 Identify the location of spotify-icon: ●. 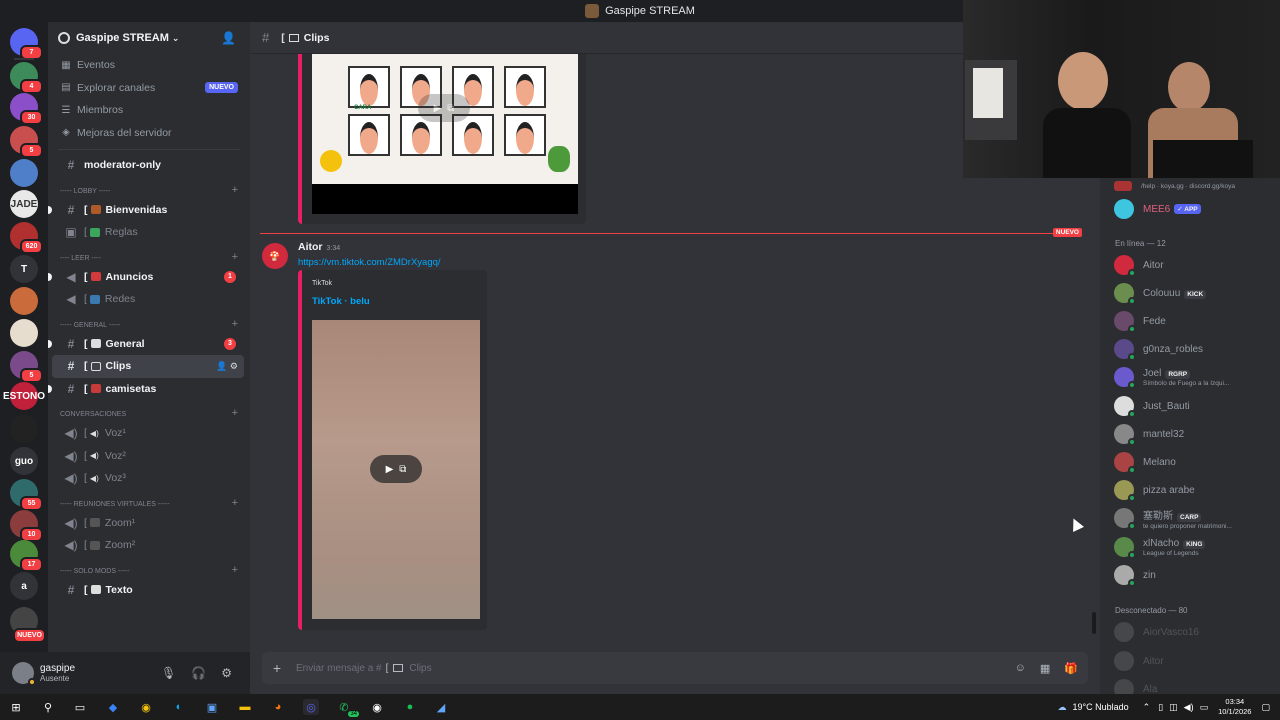
(410, 707).